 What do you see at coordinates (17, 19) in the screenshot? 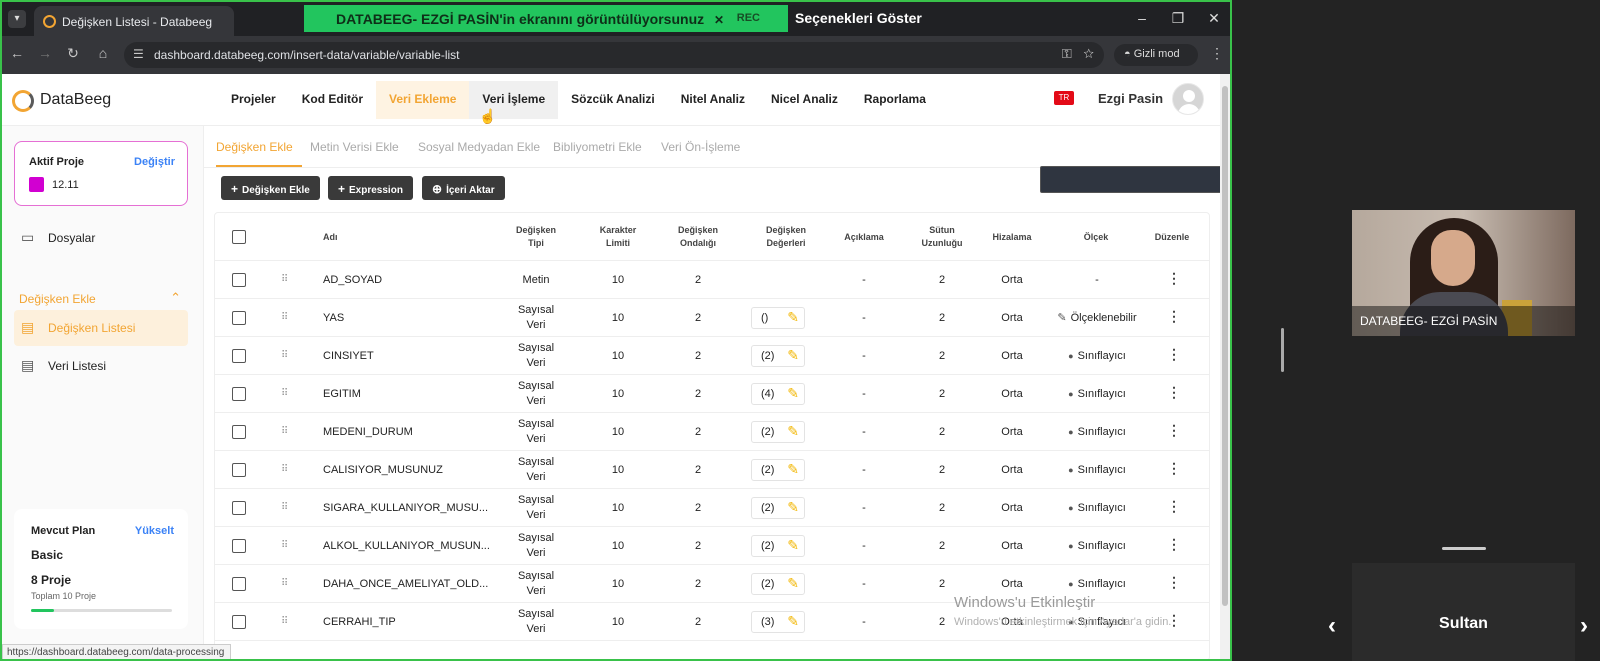
I see `tab-search-dropdown-icon: ▾` at bounding box center [17, 19].